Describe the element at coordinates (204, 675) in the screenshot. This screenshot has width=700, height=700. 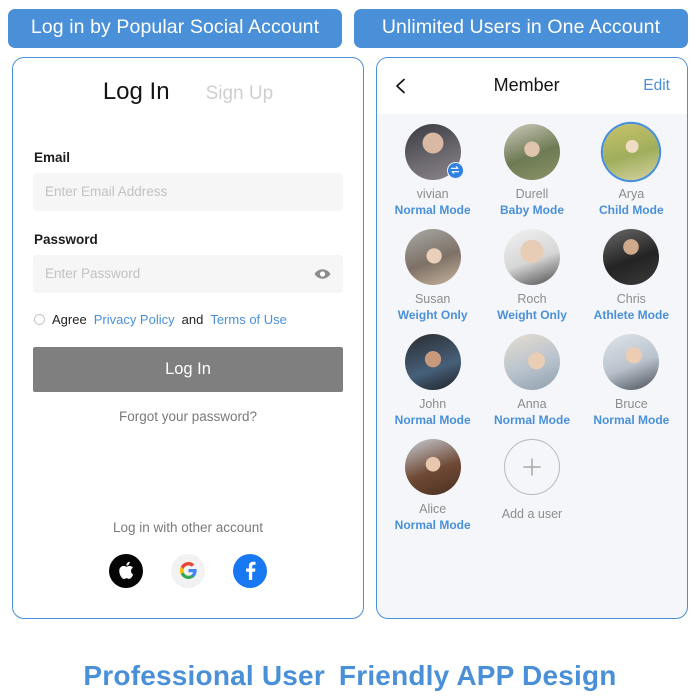
I see `footer-left-text: Professional User` at that location.